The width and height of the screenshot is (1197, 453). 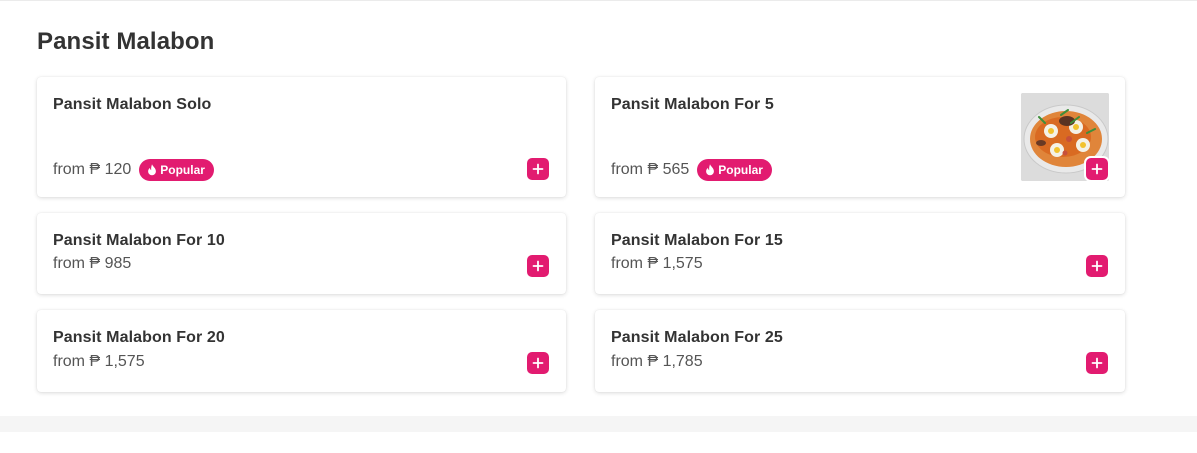 I want to click on section-divider, so click(x=598, y=424).